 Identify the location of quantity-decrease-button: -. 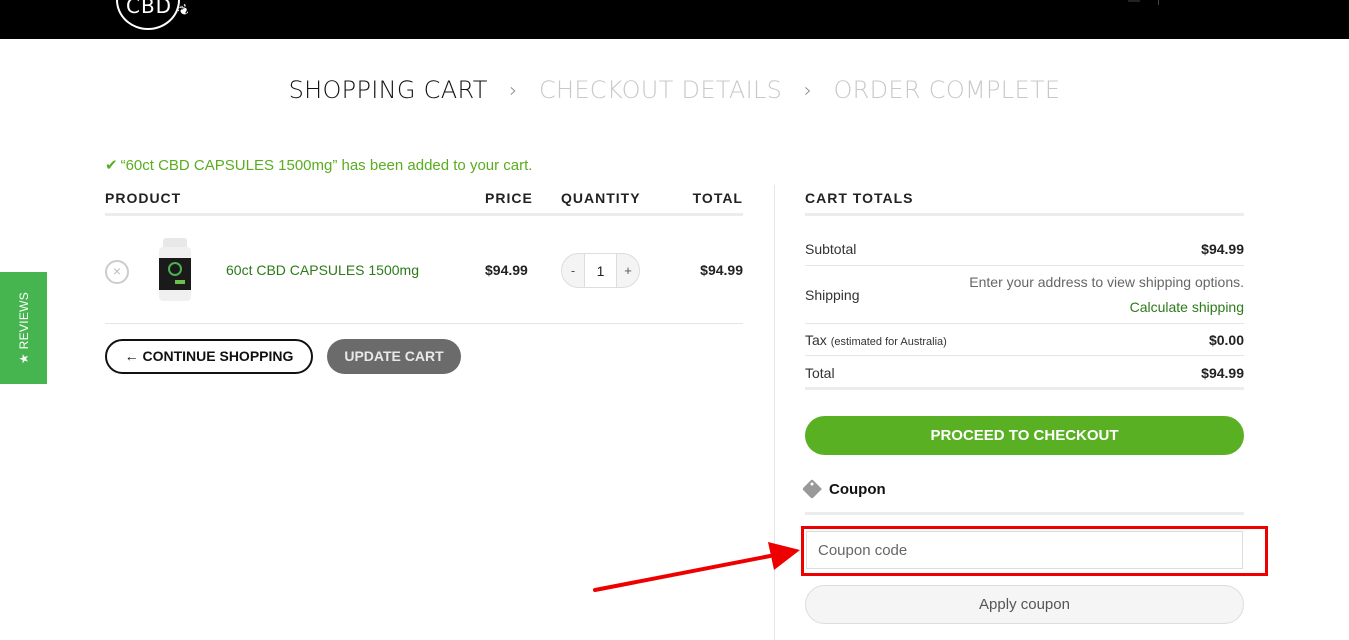
(573, 270).